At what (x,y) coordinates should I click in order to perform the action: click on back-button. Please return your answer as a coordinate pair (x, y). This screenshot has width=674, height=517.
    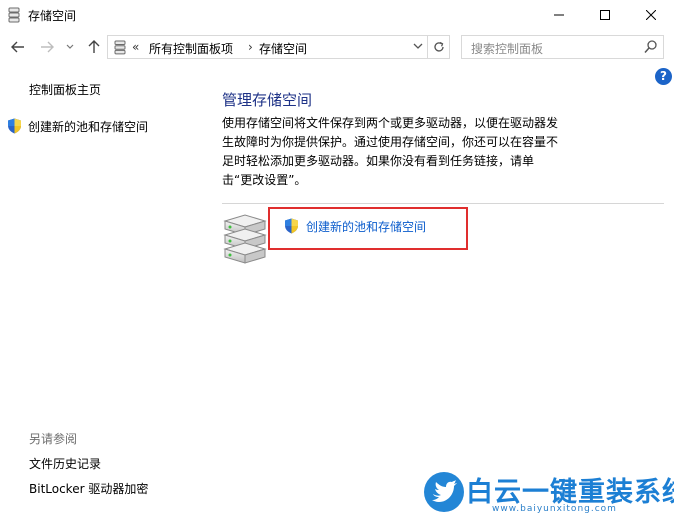
    Looking at the image, I should click on (18, 47).